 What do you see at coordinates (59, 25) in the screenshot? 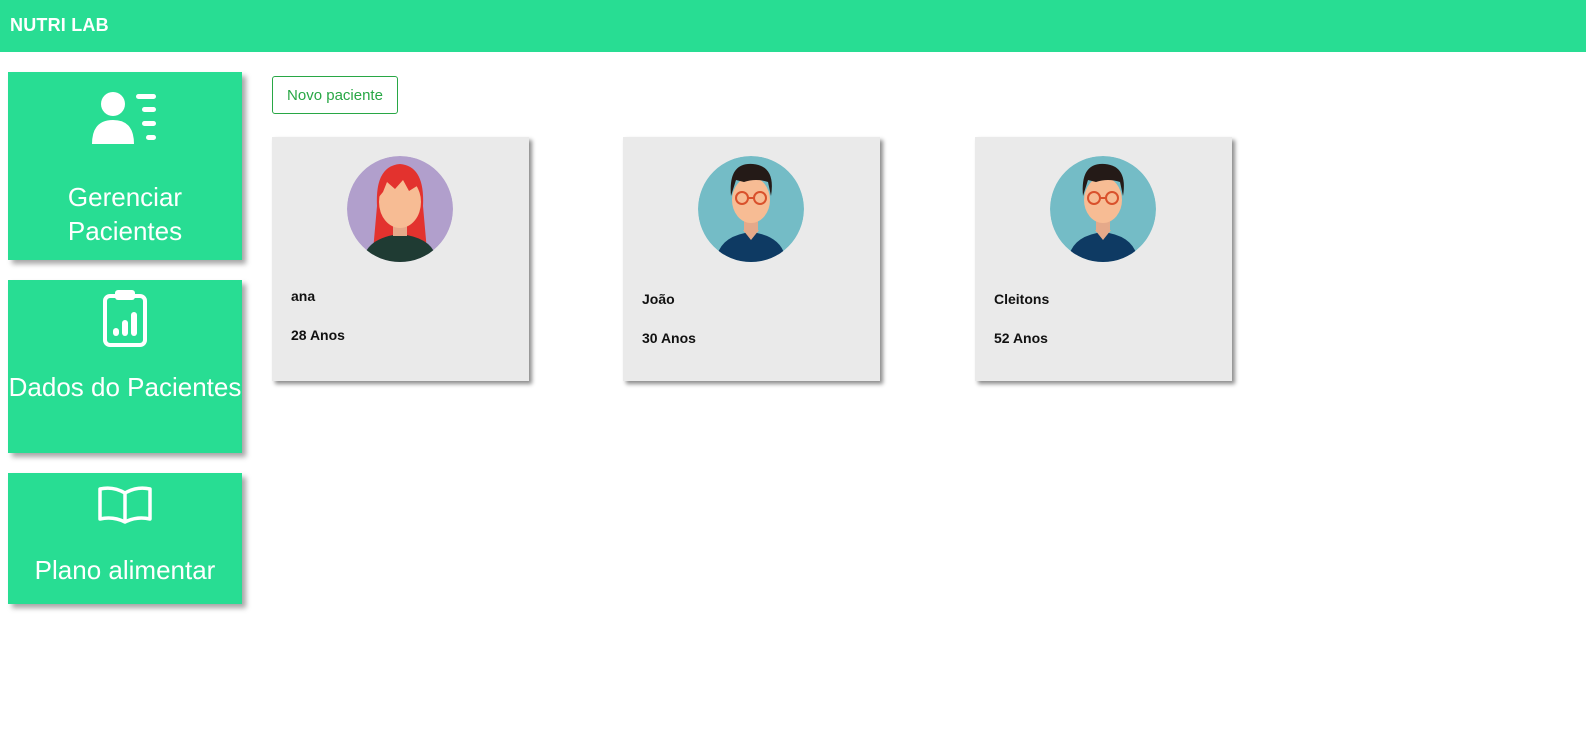
I see `brand-title: NUTRI LAB` at bounding box center [59, 25].